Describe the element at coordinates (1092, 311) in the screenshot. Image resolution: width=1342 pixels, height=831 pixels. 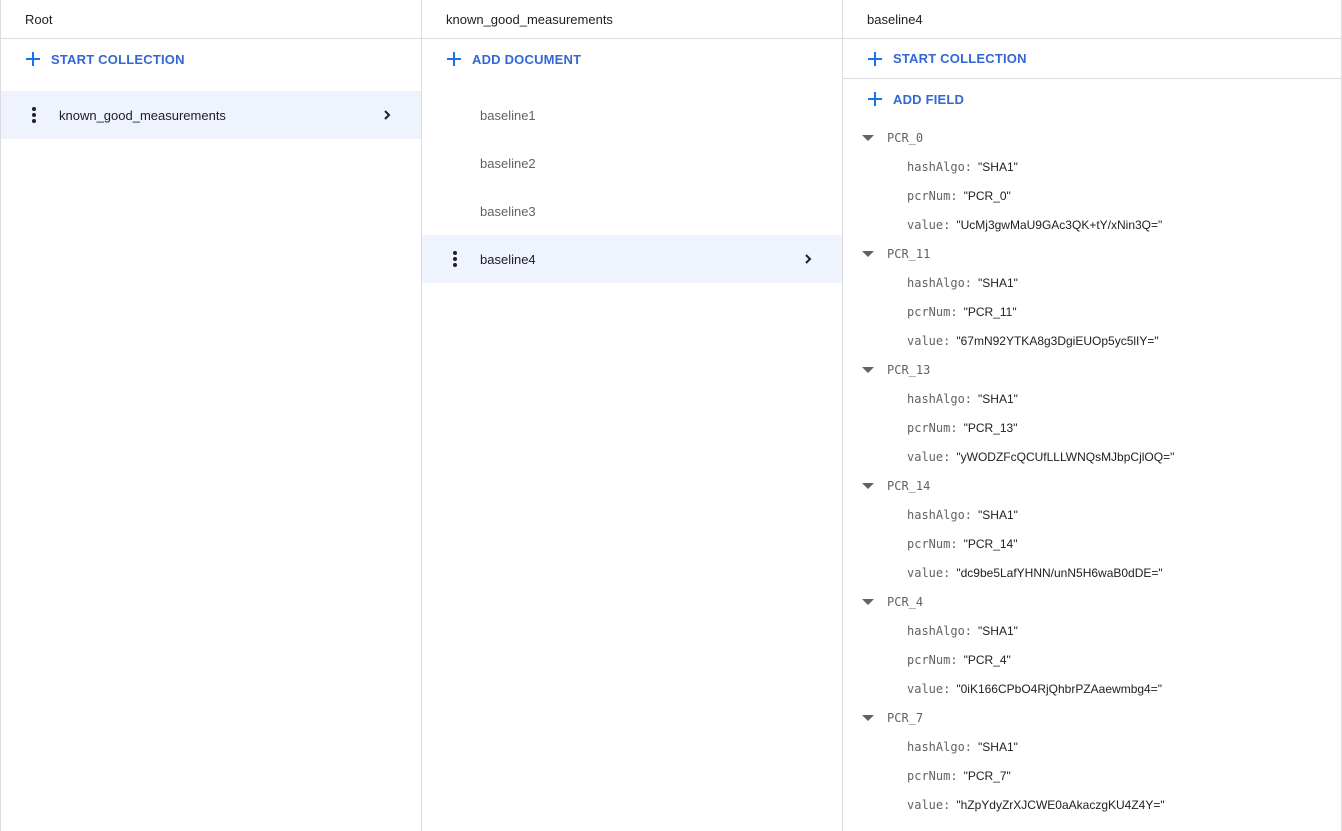
I see `field-row: pcrNum: "PCR_11"` at that location.